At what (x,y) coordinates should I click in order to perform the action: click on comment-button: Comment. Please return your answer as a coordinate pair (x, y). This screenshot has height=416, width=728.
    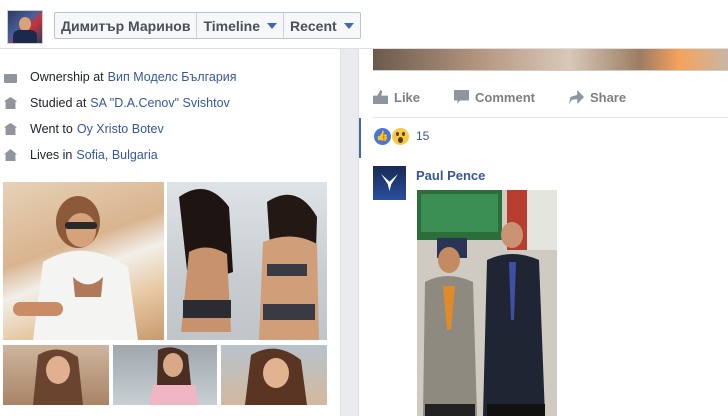
    Looking at the image, I should click on (494, 97).